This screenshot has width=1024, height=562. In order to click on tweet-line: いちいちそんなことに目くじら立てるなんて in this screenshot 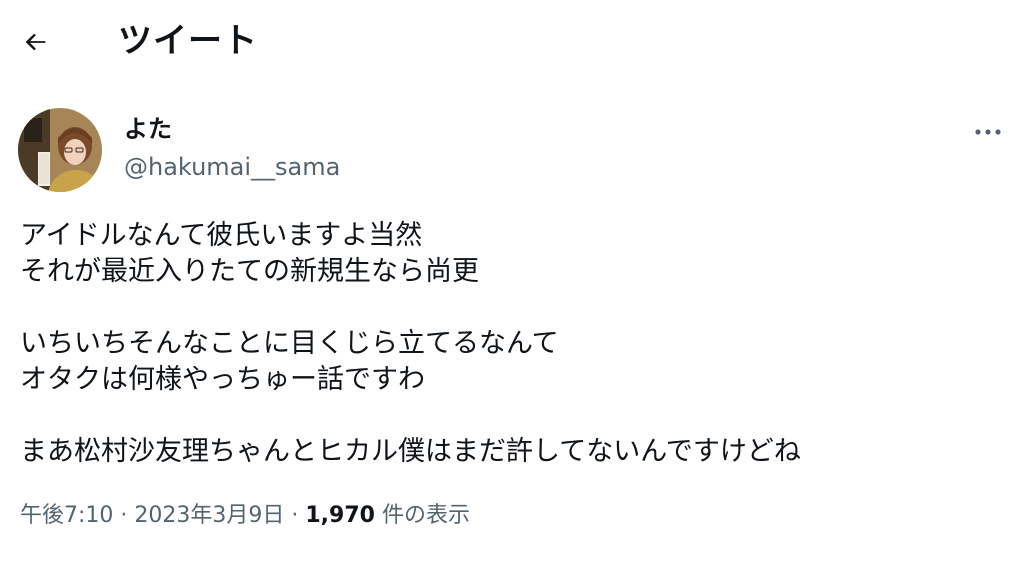, I will do `click(289, 343)`.